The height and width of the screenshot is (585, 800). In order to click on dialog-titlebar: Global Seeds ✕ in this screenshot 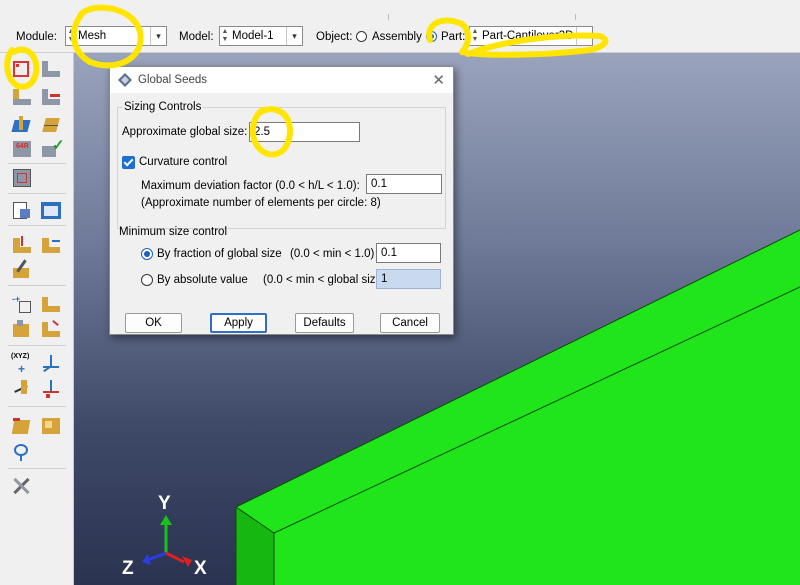, I will do `click(281, 80)`.